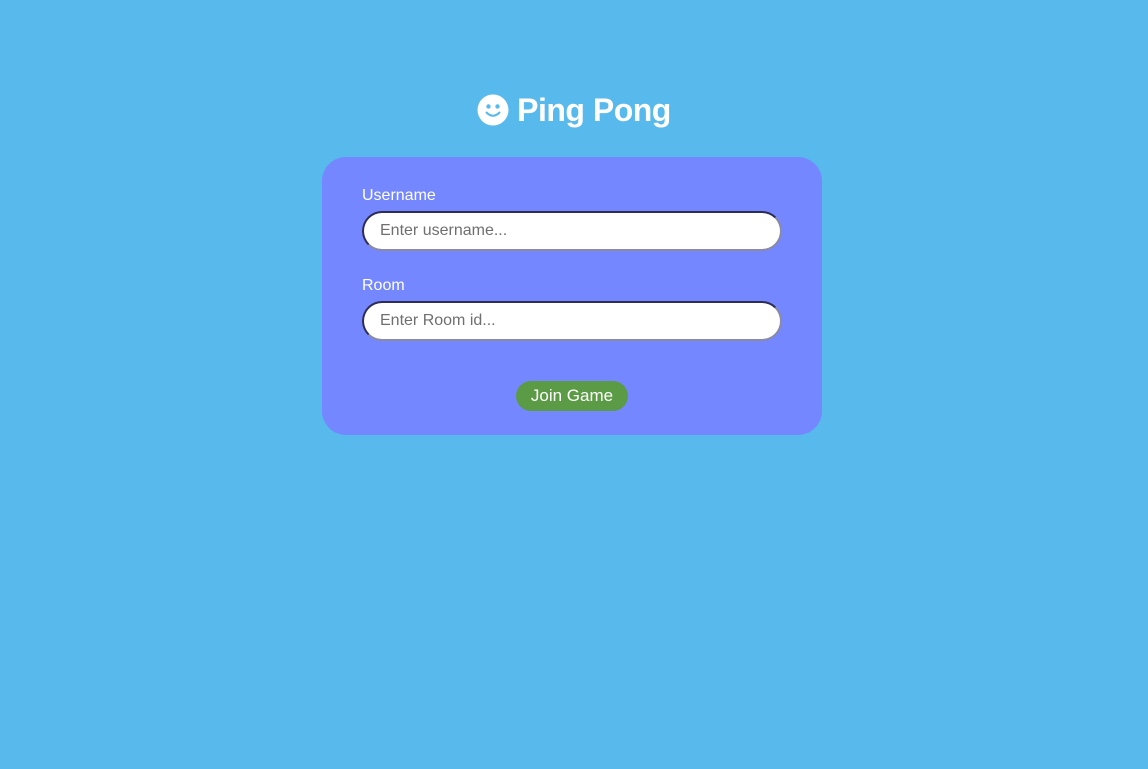 This screenshot has width=1148, height=769. What do you see at coordinates (572, 231) in the screenshot?
I see `username-input` at bounding box center [572, 231].